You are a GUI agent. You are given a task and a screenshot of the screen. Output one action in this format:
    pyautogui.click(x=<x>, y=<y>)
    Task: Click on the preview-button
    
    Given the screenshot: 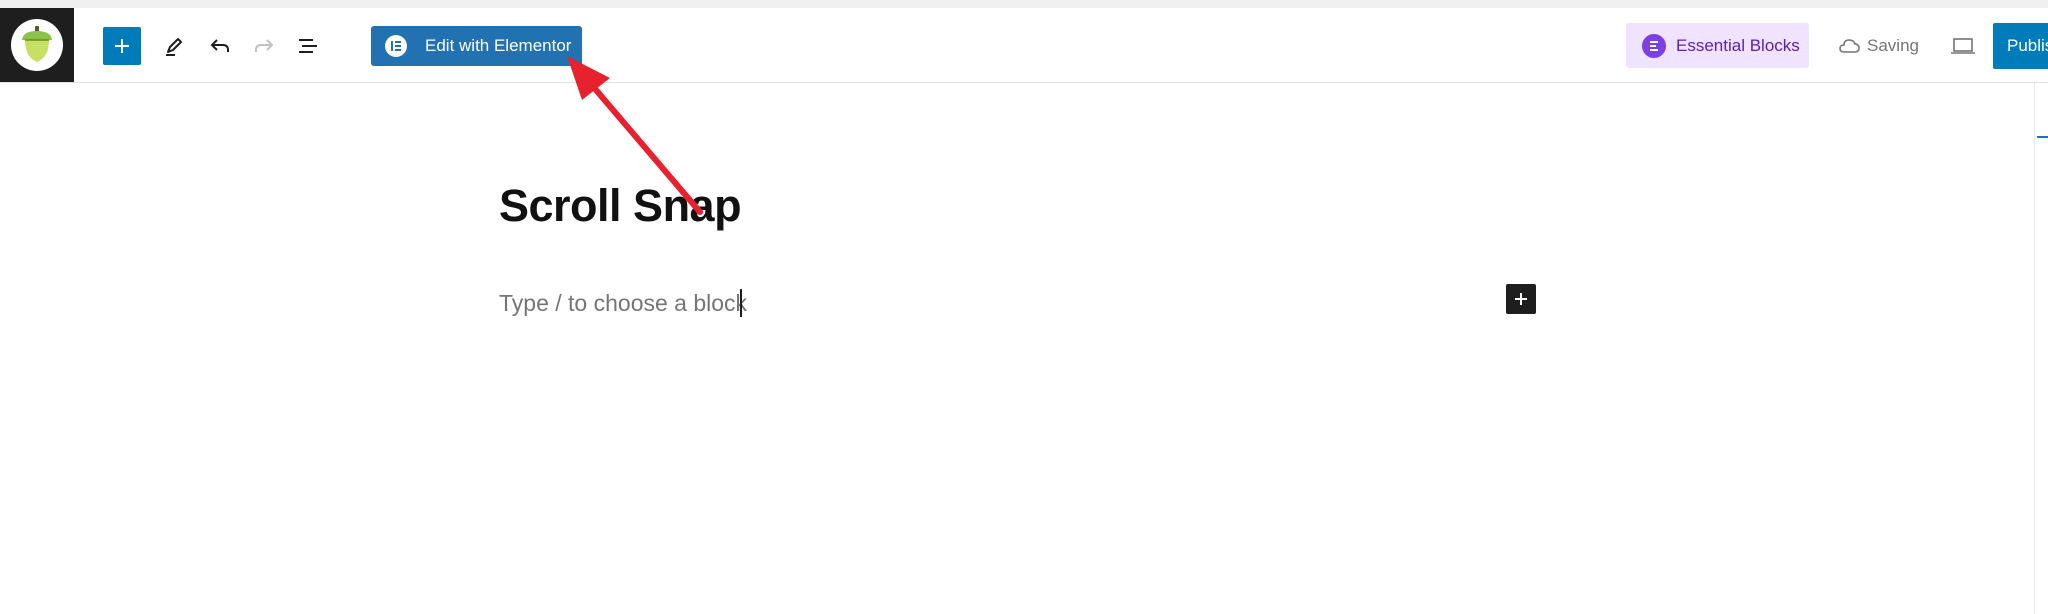 What is the action you would take?
    pyautogui.click(x=1963, y=46)
    